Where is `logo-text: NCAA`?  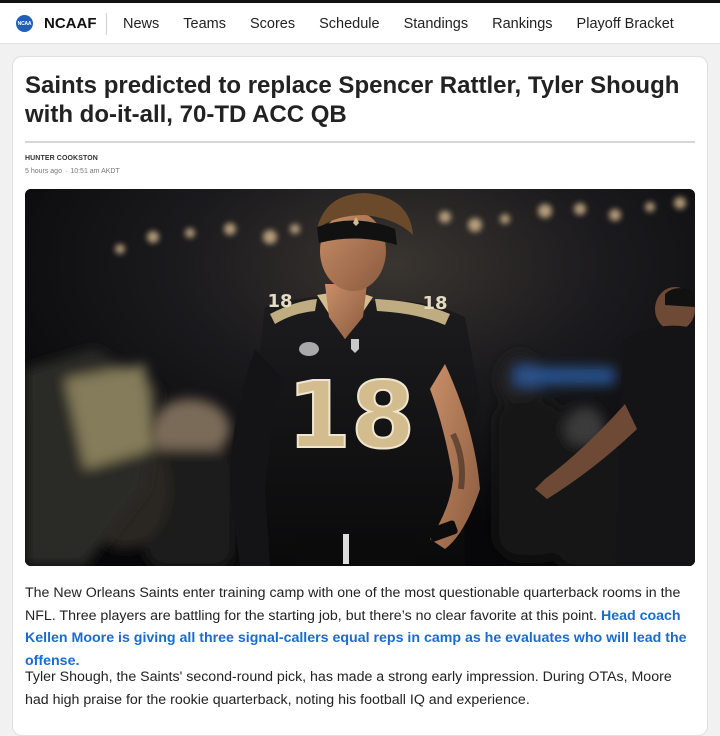
logo-text: NCAA is located at coordinates (24, 23).